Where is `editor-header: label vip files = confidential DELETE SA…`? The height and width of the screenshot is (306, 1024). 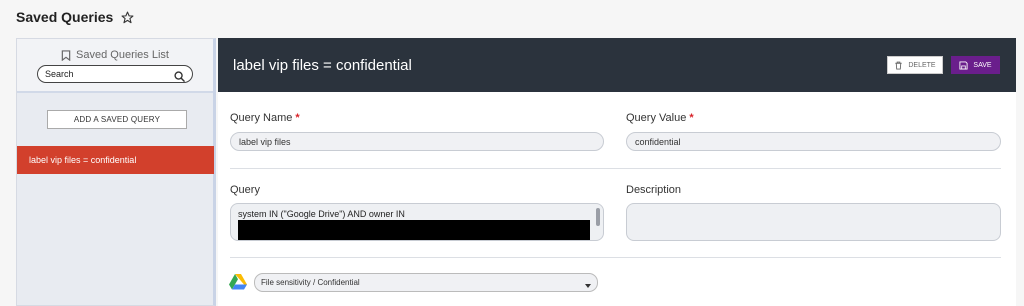 editor-header: label vip files = confidential DELETE SA… is located at coordinates (617, 65).